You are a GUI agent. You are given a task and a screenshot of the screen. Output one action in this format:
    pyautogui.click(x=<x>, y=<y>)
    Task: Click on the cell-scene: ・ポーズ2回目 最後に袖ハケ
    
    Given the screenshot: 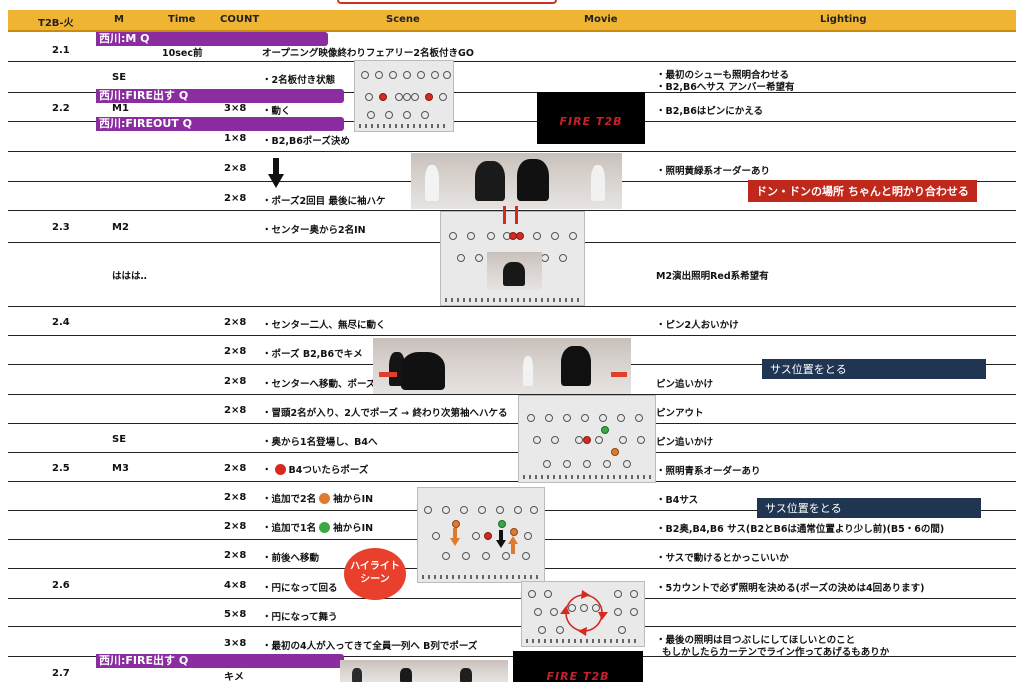 What is the action you would take?
    pyautogui.click(x=324, y=201)
    